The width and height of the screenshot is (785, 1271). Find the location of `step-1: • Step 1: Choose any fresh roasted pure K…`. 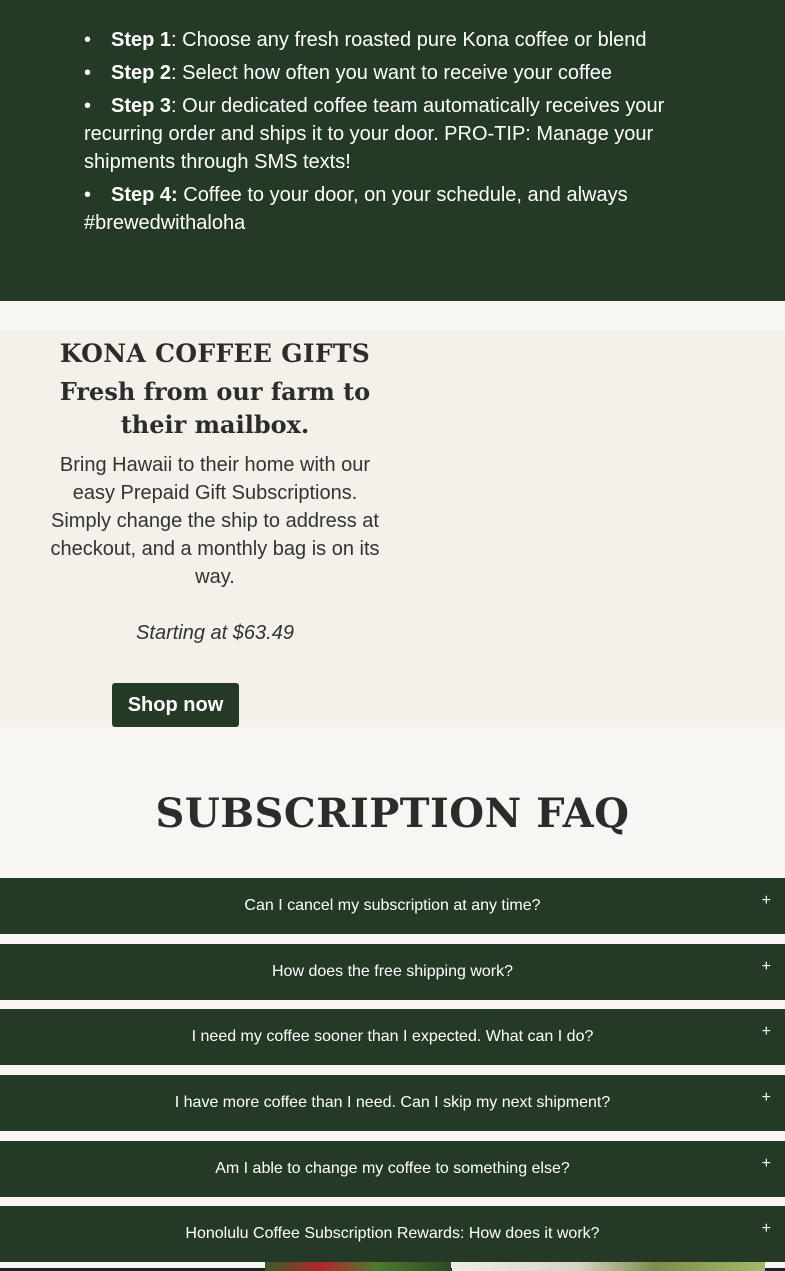

step-1: • Step 1: Choose any fresh roasted pure K… is located at coordinates (384, 40).